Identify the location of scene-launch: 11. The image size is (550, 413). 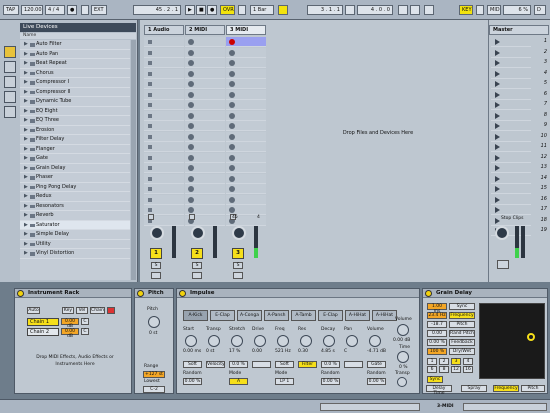
(519, 147).